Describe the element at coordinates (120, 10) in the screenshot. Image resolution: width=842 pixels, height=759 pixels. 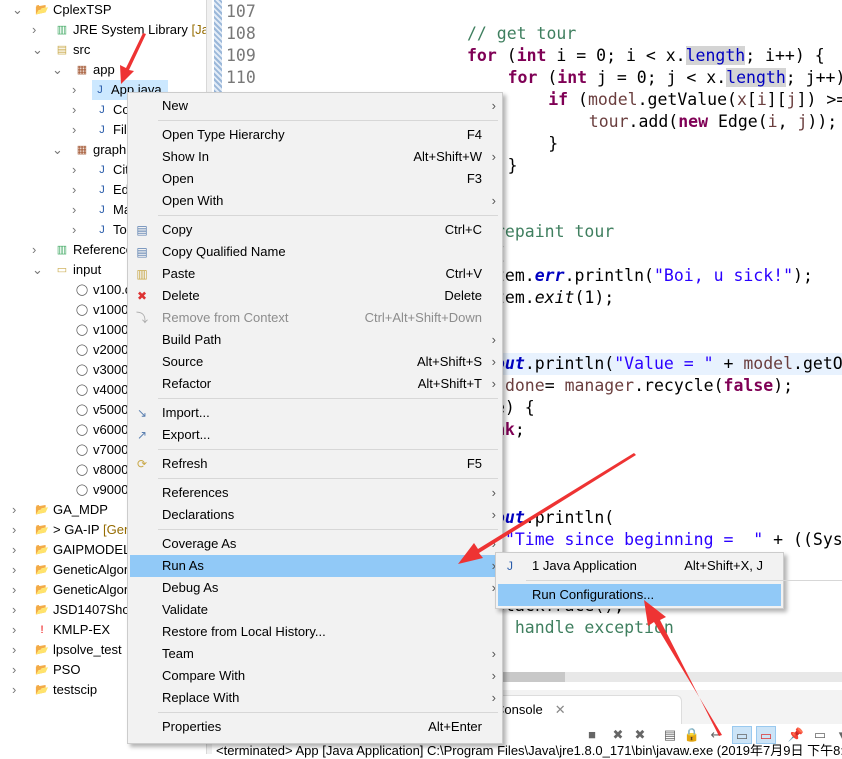
I see `tree-item: 📂 CplexTSP` at that location.